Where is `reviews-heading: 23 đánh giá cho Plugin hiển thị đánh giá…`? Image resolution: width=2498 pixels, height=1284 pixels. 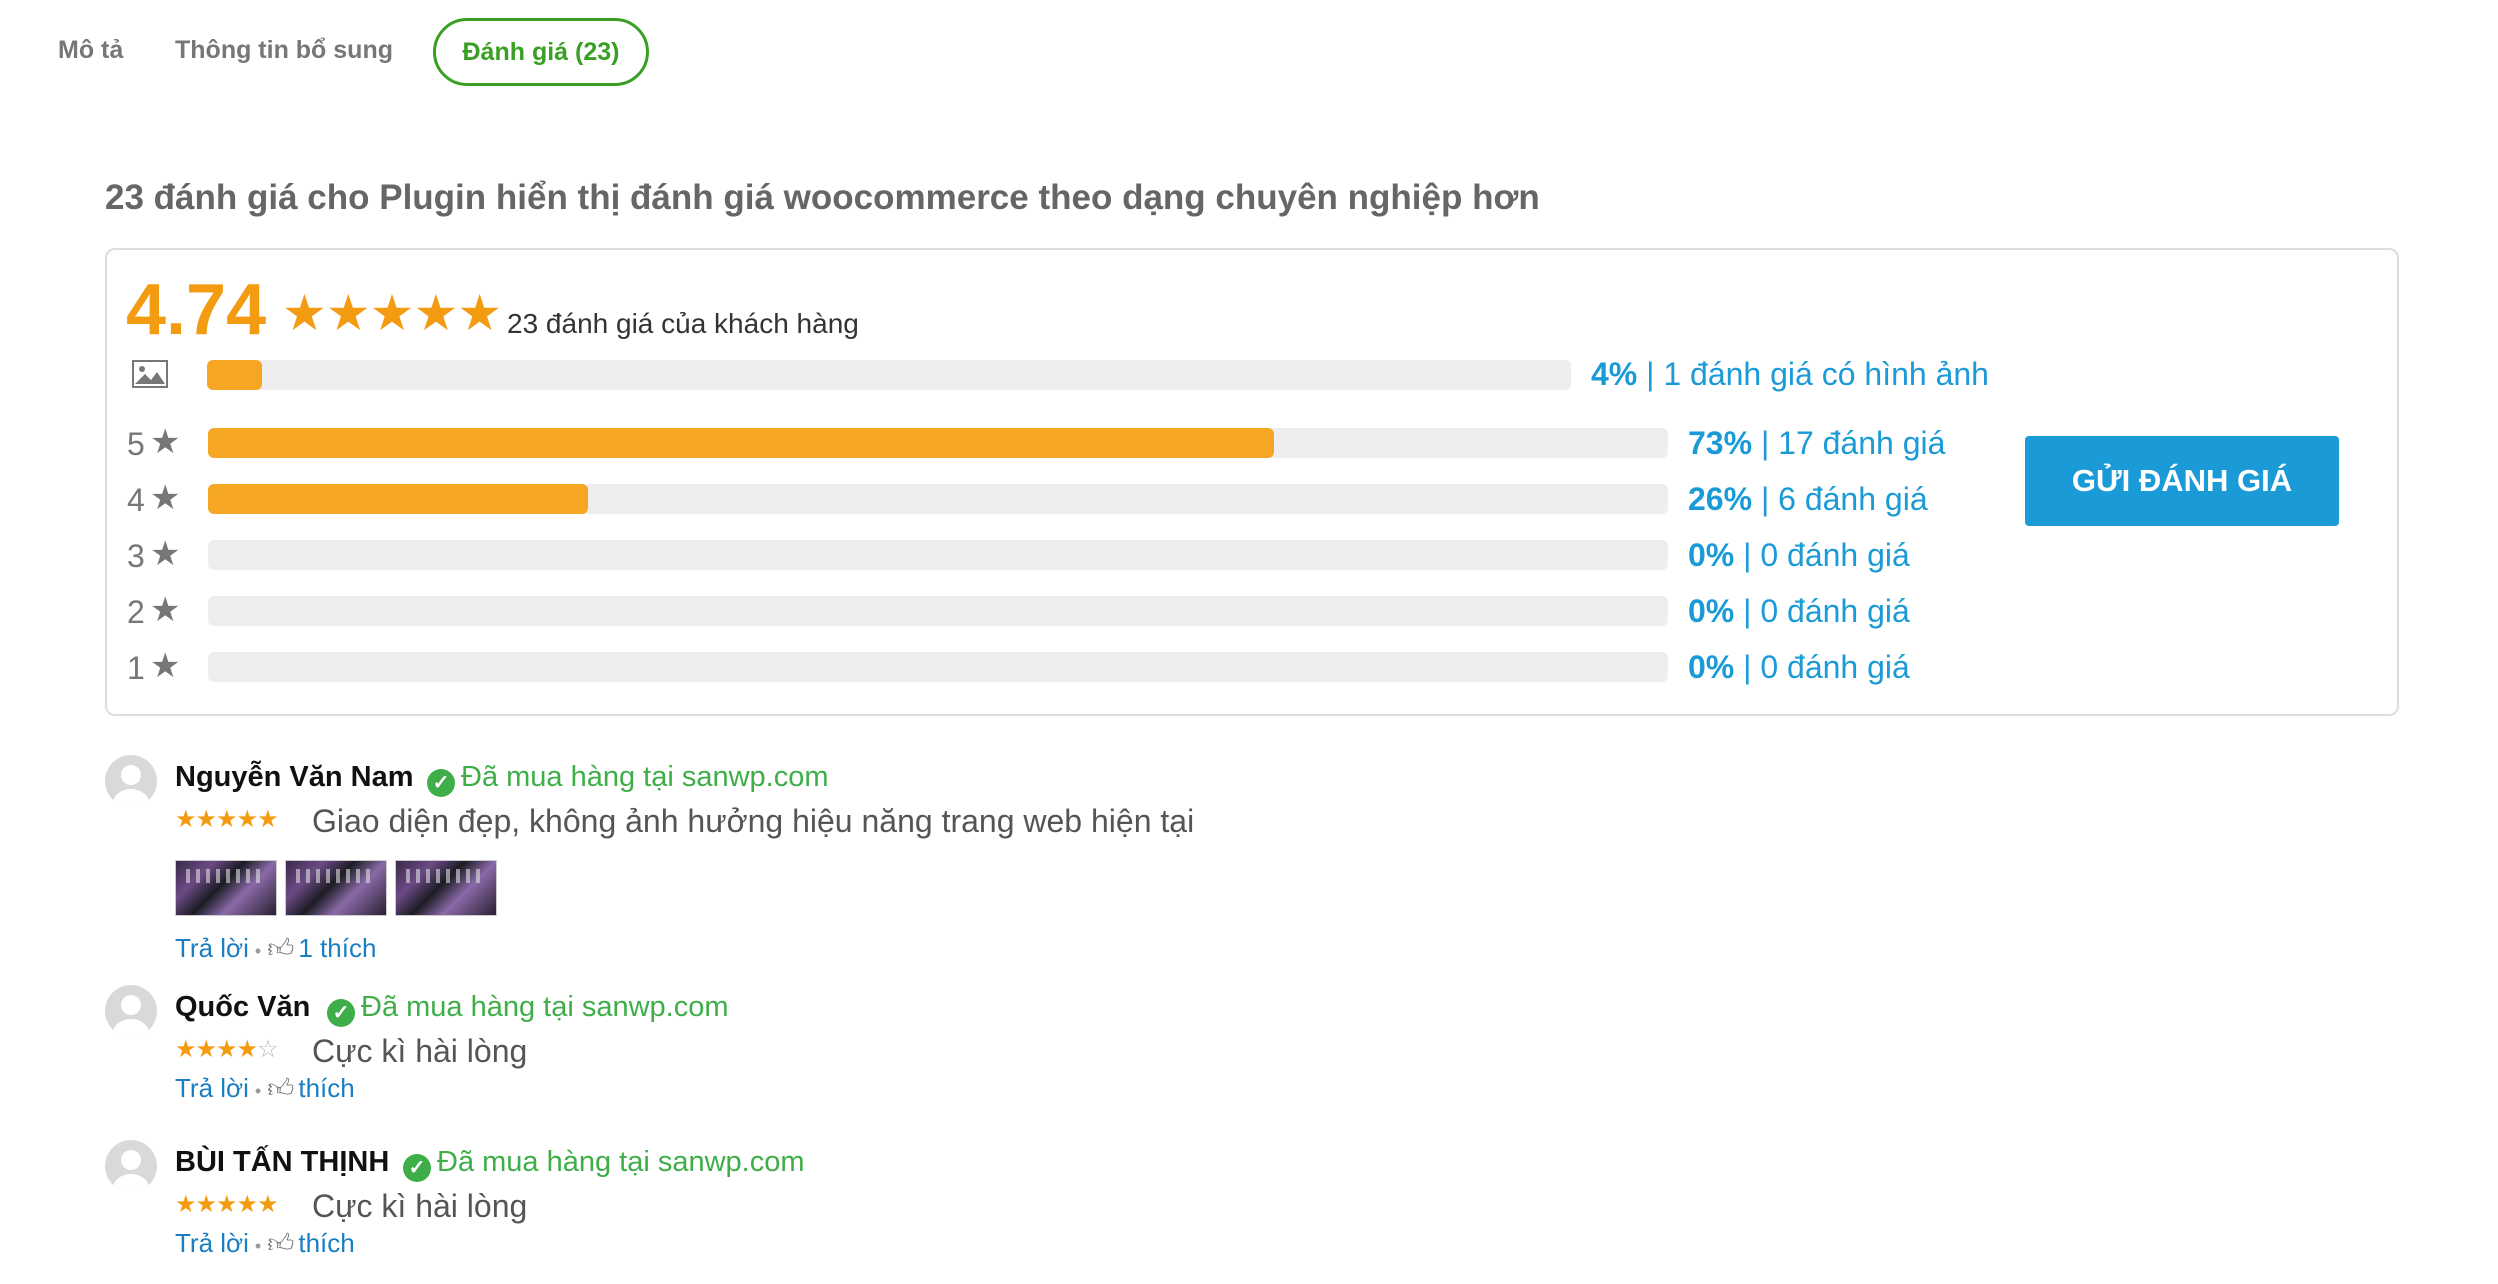 reviews-heading: 23 đánh giá cho Plugin hiển thị đánh giá… is located at coordinates (822, 197).